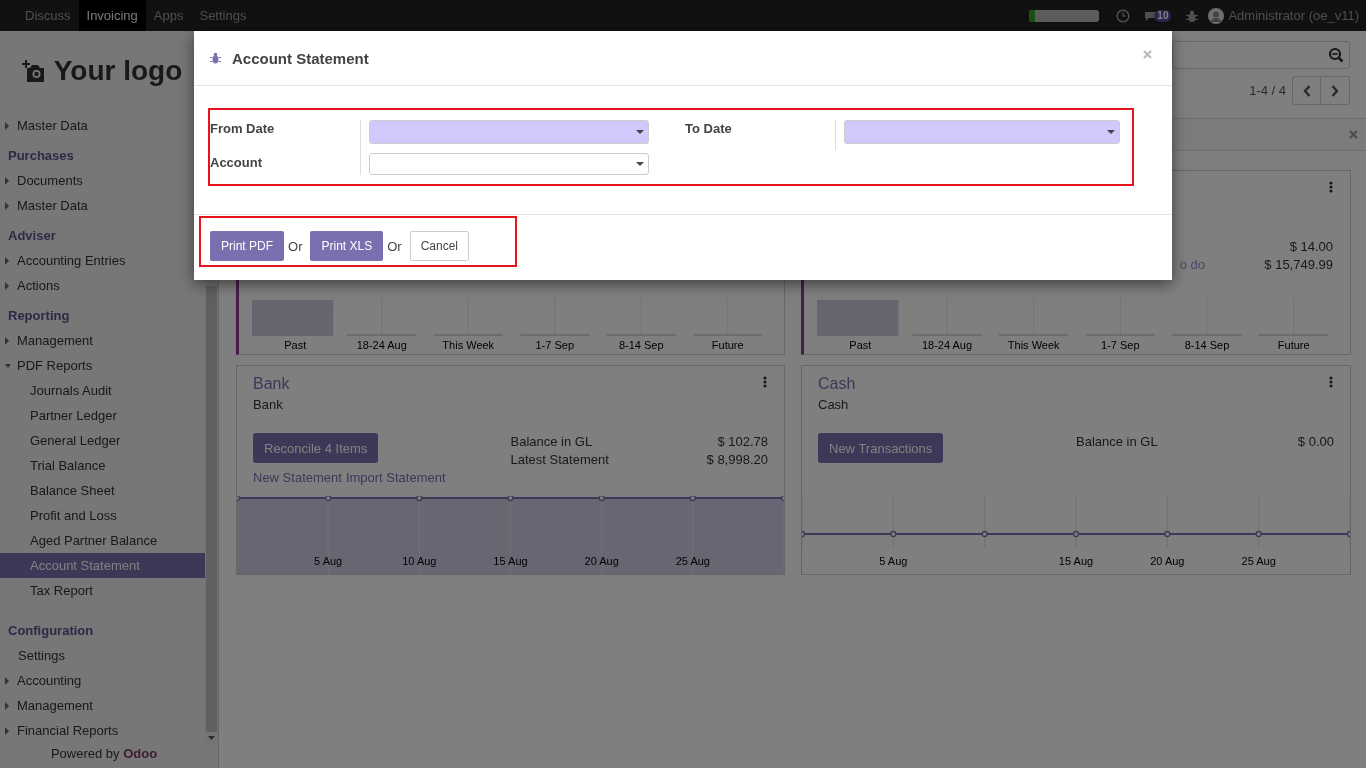 The image size is (1366, 768). I want to click on amount-value: $ 8,998.20, so click(737, 460).